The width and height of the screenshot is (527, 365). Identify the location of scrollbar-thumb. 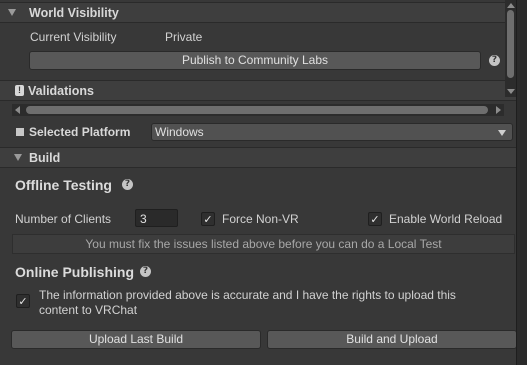
(257, 110).